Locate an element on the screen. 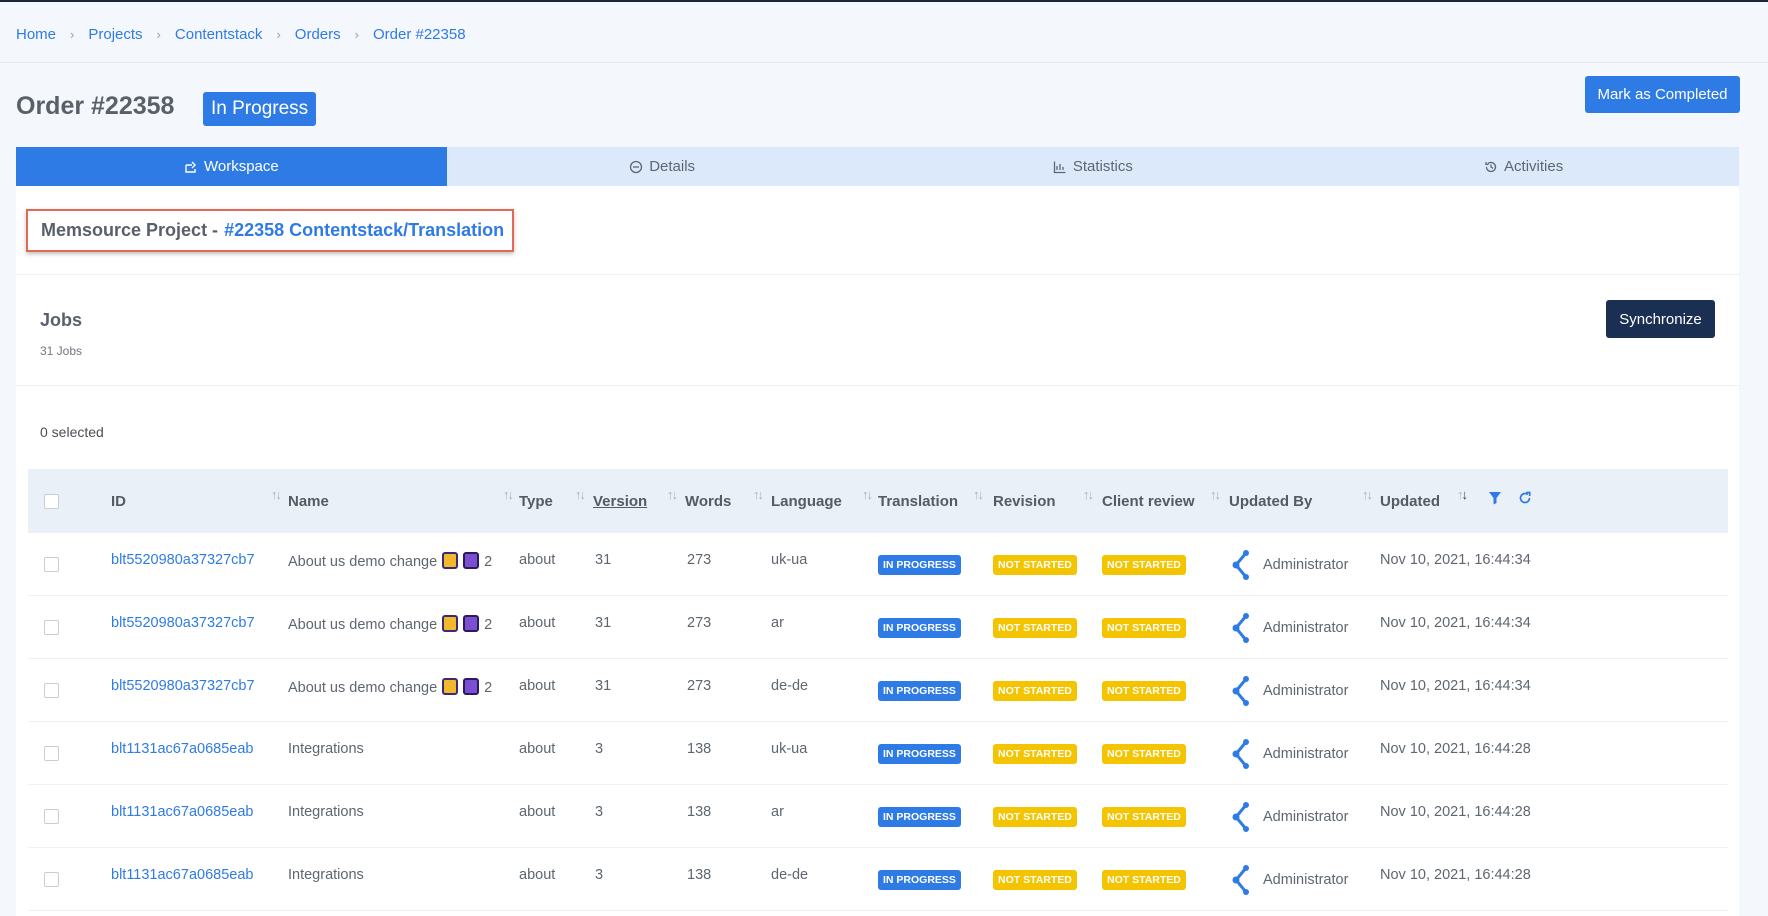  job-version: 31 is located at coordinates (603, 623).